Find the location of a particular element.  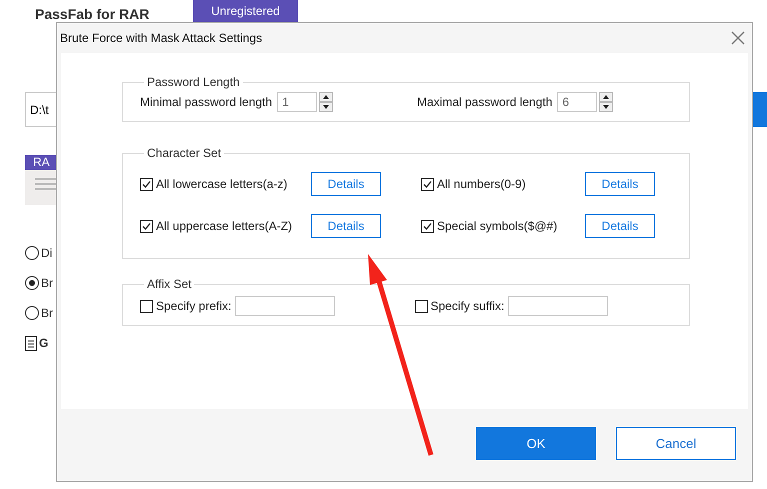

checkbox-label: Specify prefix: is located at coordinates (194, 306).